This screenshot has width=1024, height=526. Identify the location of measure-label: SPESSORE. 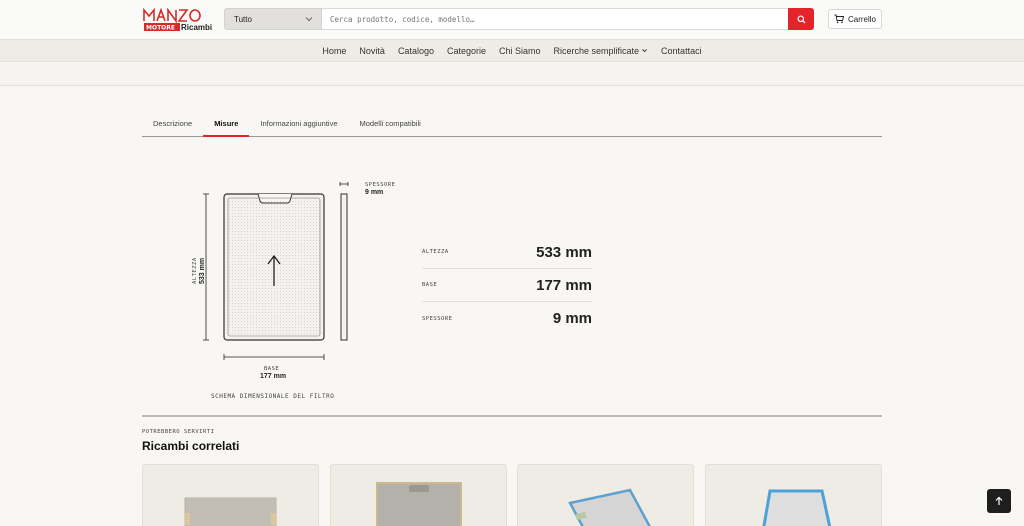
(437, 318).